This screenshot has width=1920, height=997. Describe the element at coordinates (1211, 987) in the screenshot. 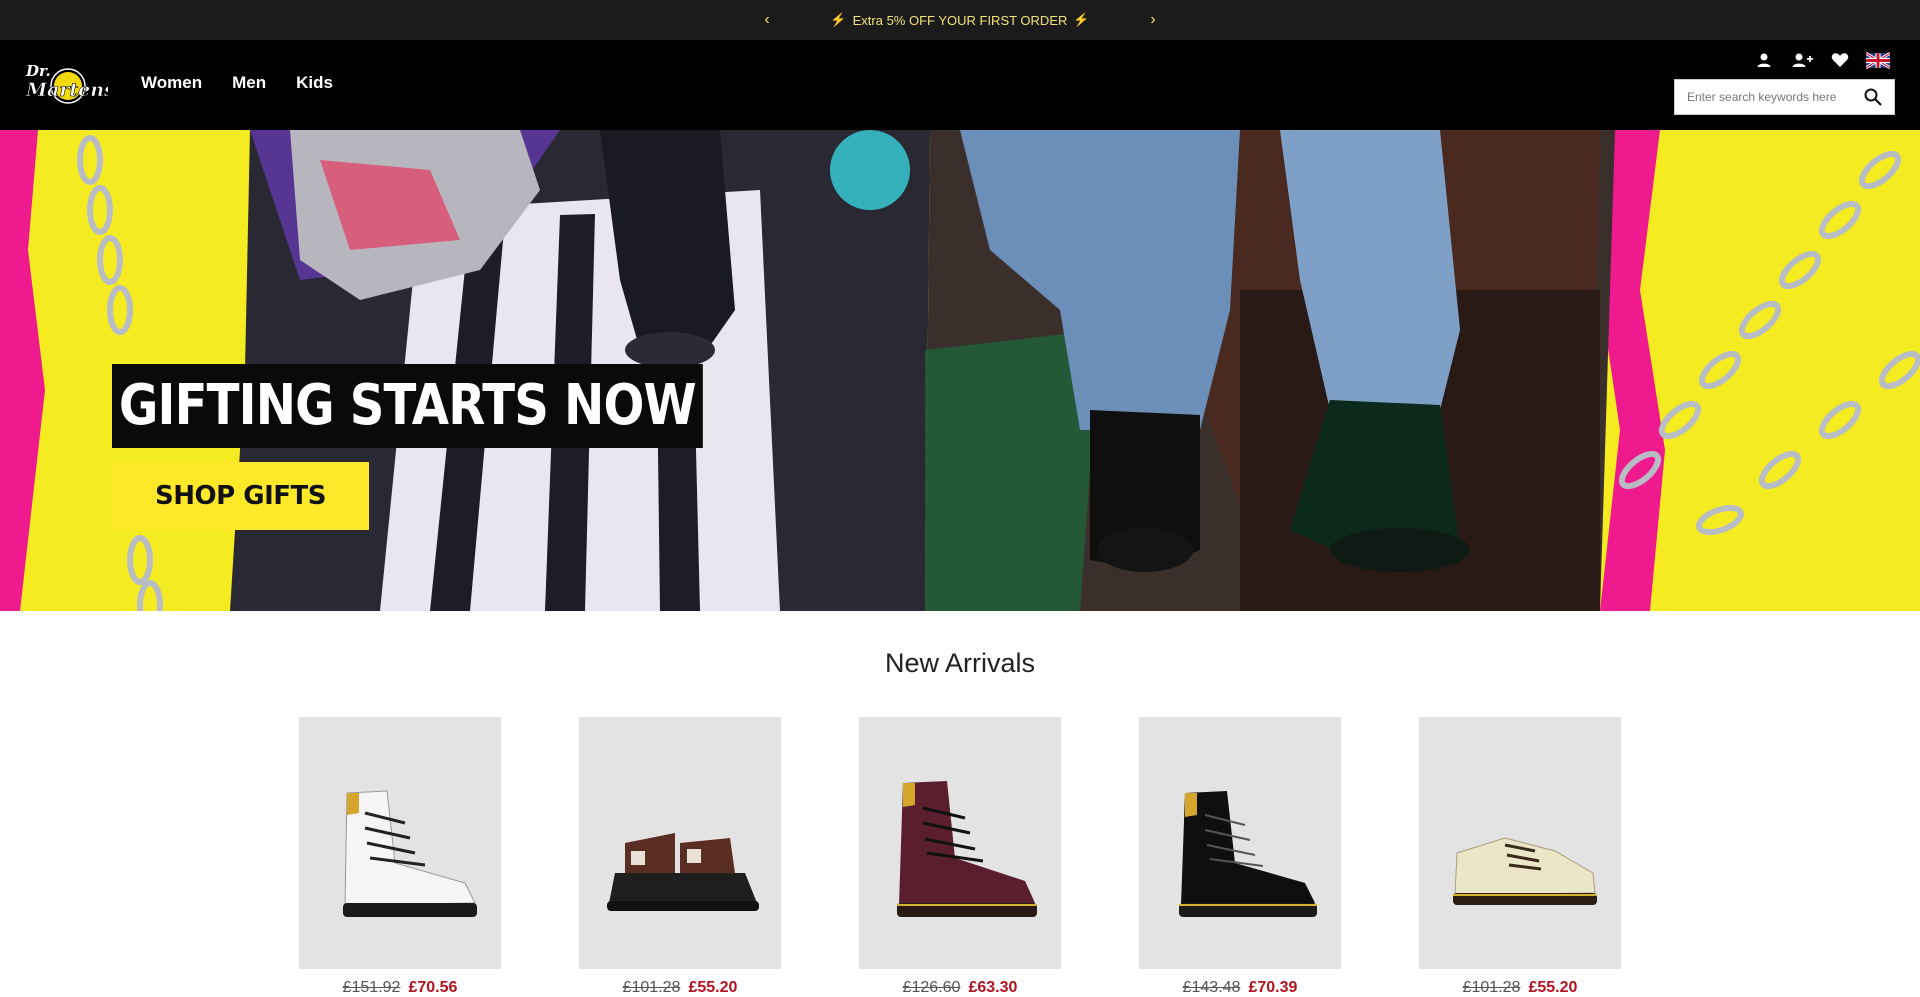

I see `original-price: £143.48` at that location.